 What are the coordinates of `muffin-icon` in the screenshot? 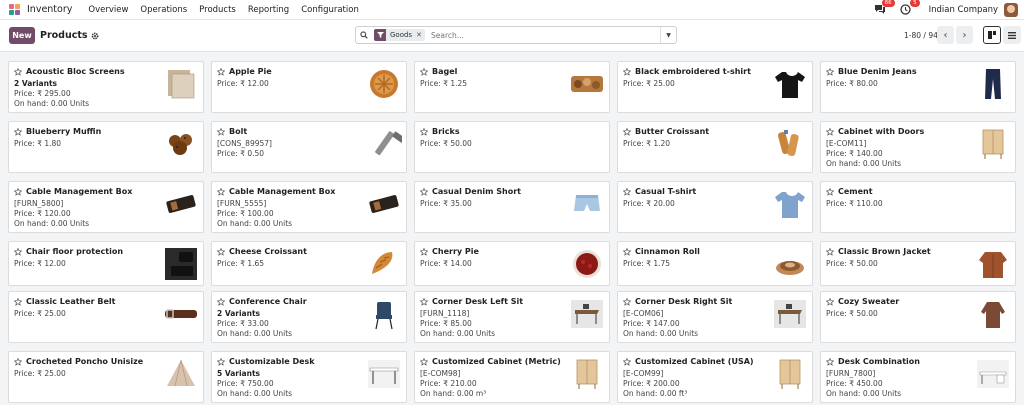 It's located at (180, 144).